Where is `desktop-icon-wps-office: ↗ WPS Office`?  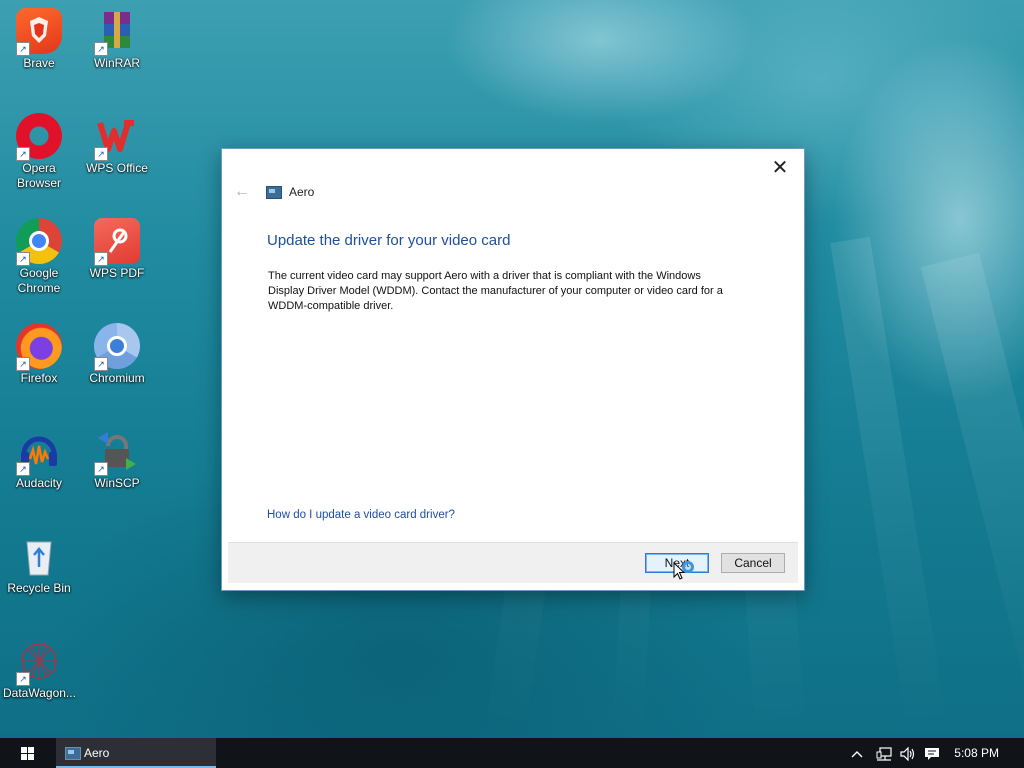 desktop-icon-wps-office: ↗ WPS Office is located at coordinates (117, 144).